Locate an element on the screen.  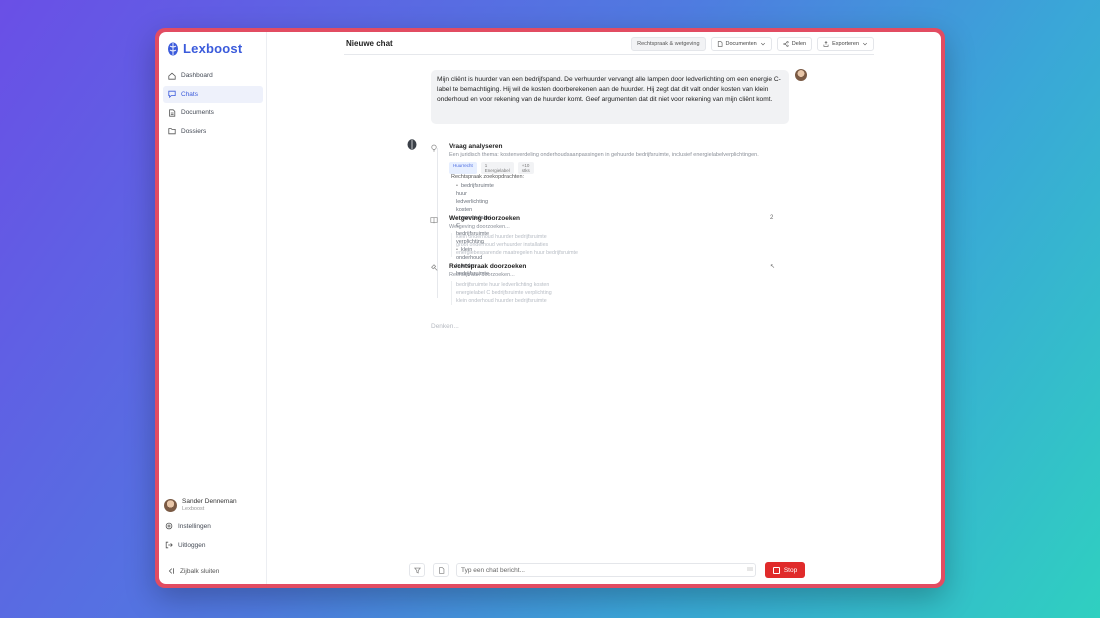
expand-step-button: ↖ is located at coordinates (772, 266).